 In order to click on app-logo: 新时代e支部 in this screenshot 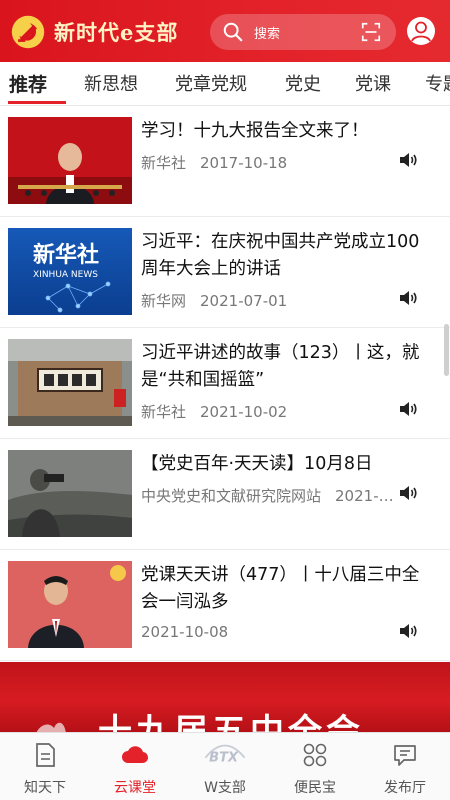, I will do `click(94, 32)`.